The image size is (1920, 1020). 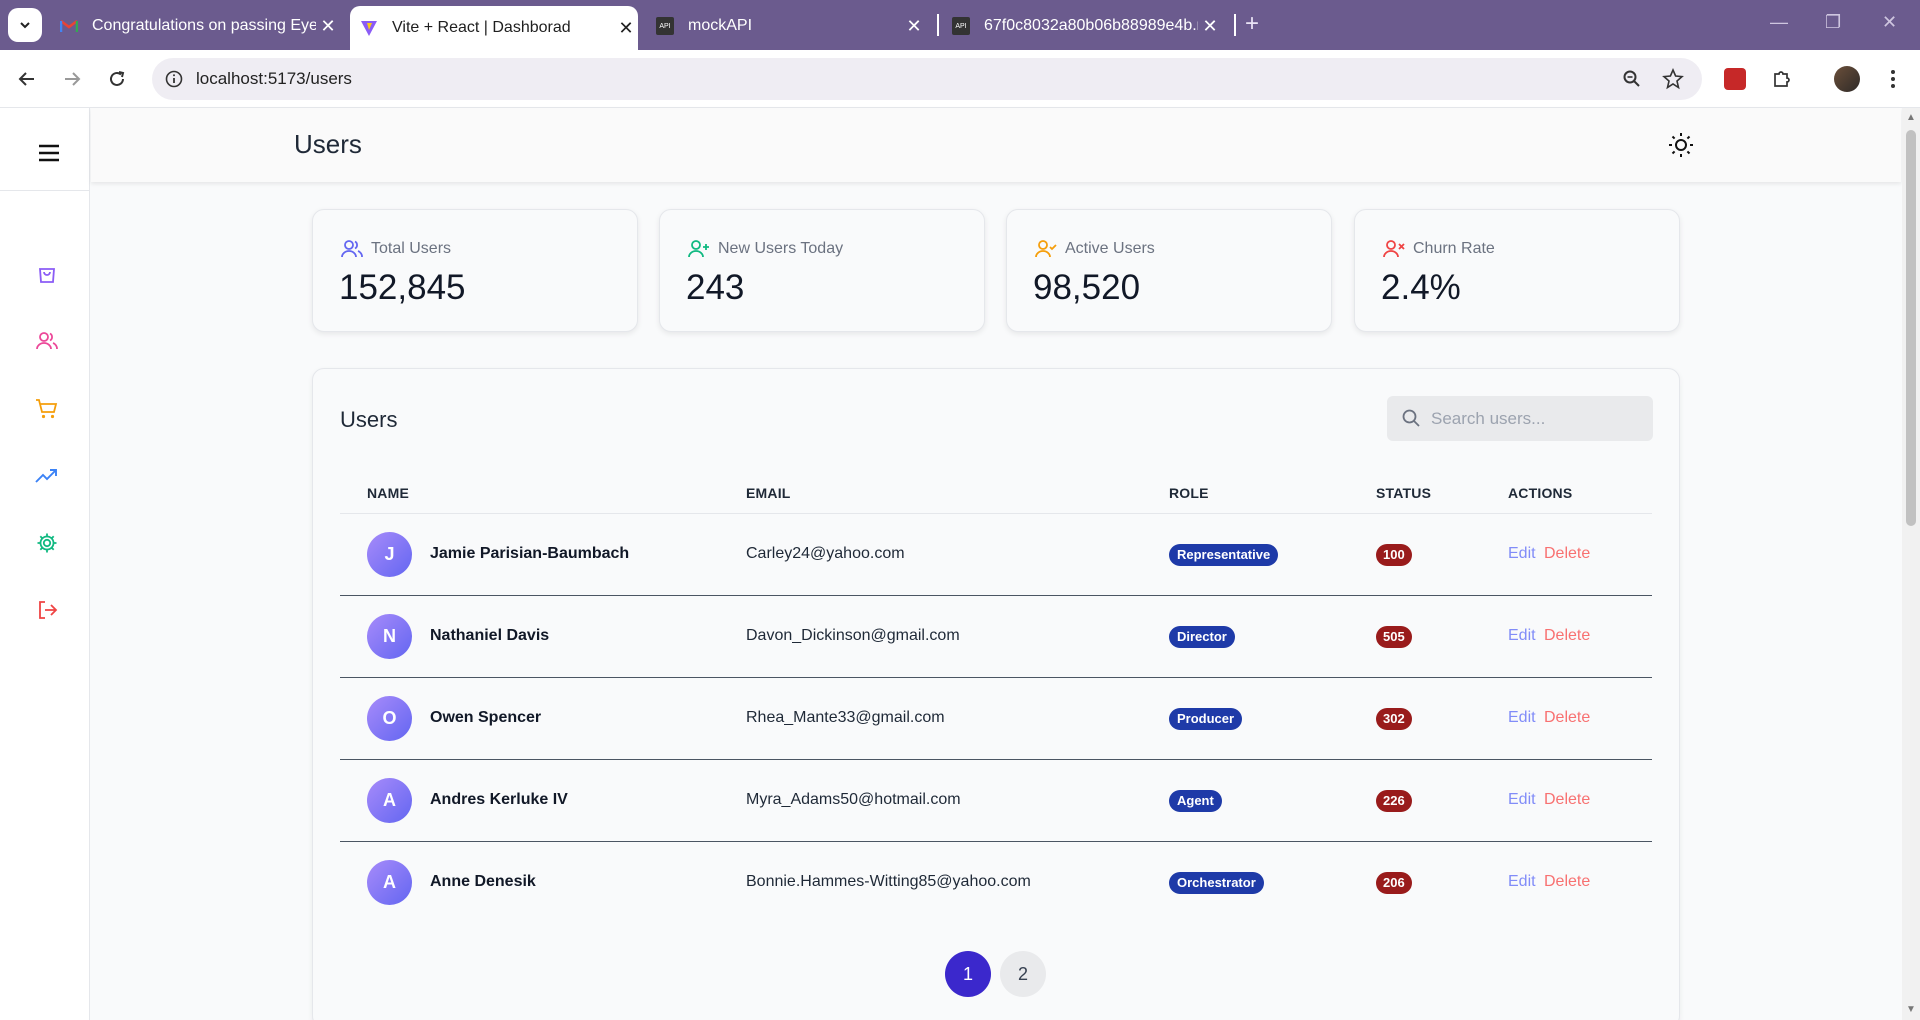 I want to click on page-header: Users, so click(x=996, y=145).